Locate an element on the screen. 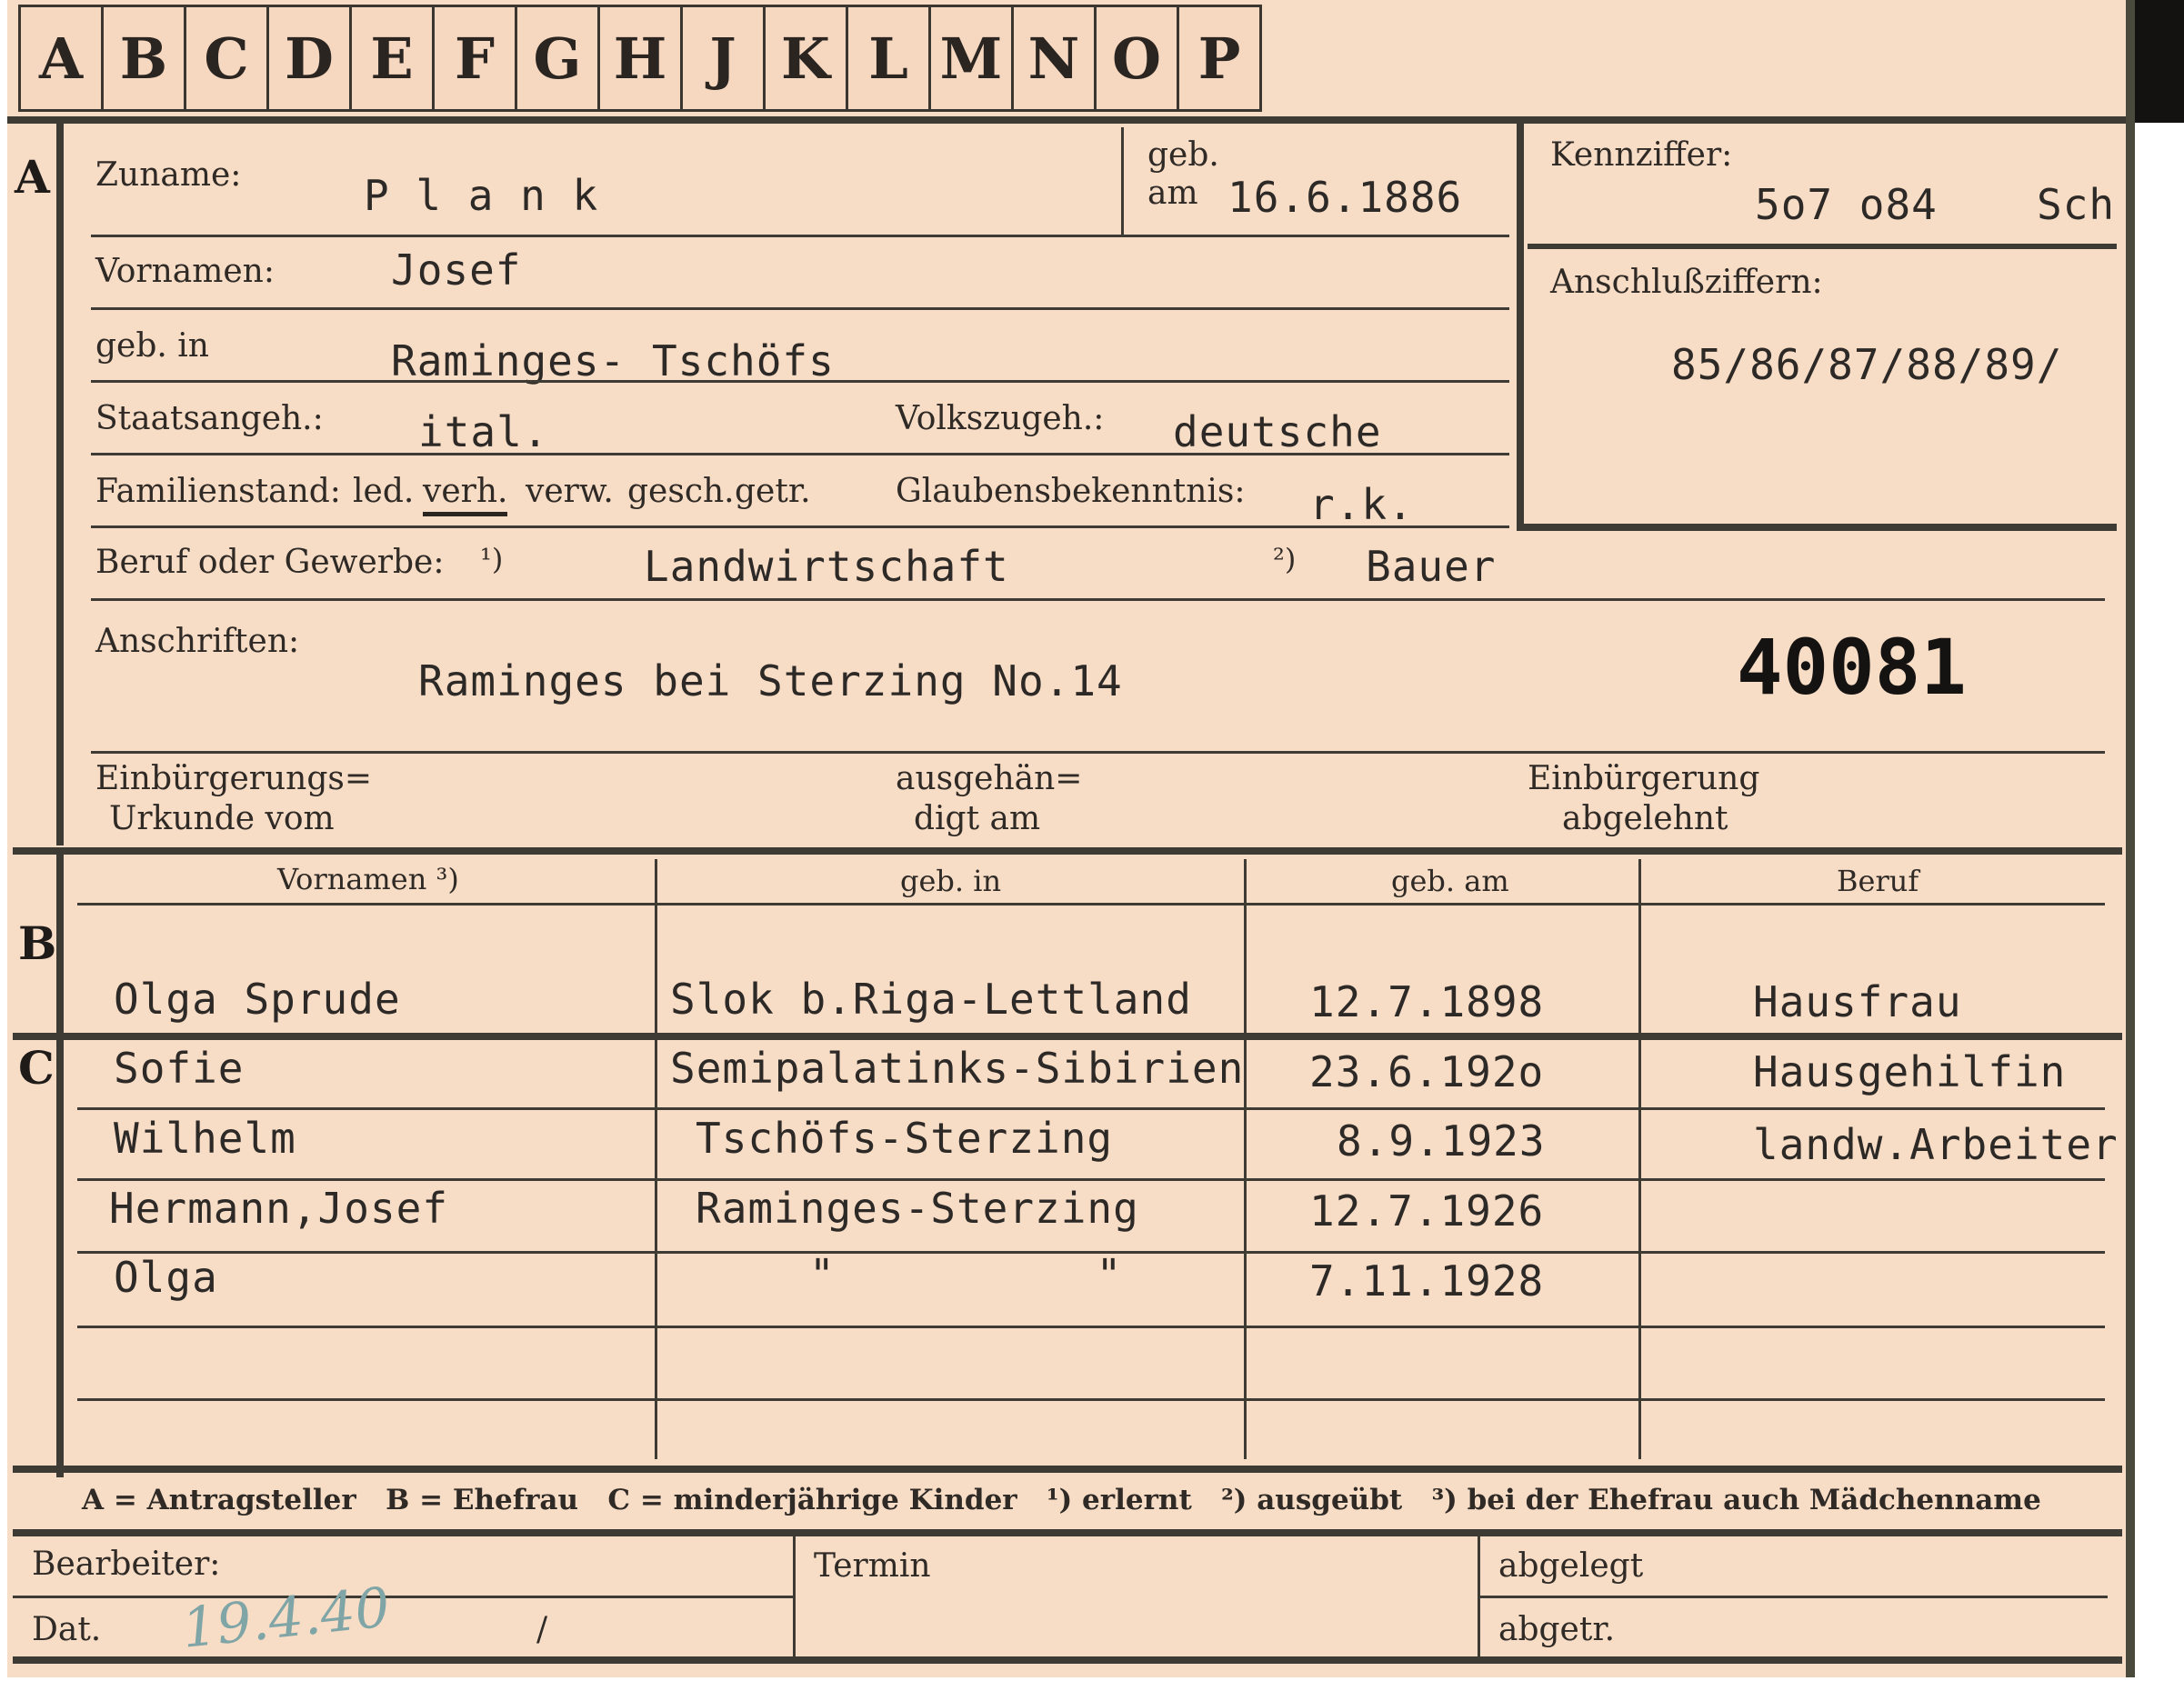  alphabet-tab-h: H is located at coordinates (641, 58).